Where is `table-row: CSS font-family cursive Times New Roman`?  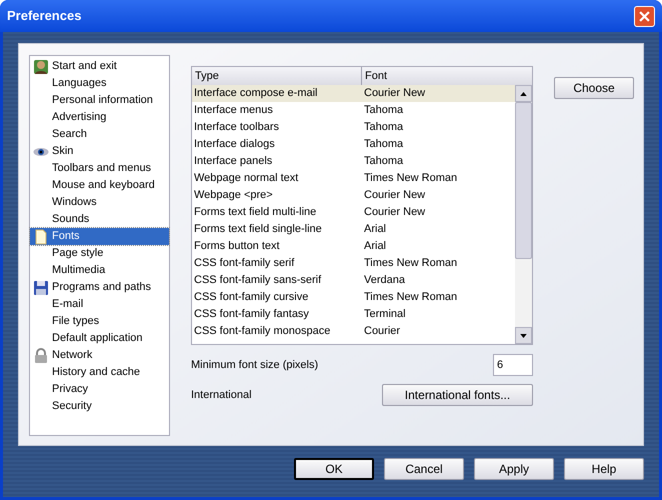 table-row: CSS font-family cursive Times New Roman is located at coordinates (353, 297).